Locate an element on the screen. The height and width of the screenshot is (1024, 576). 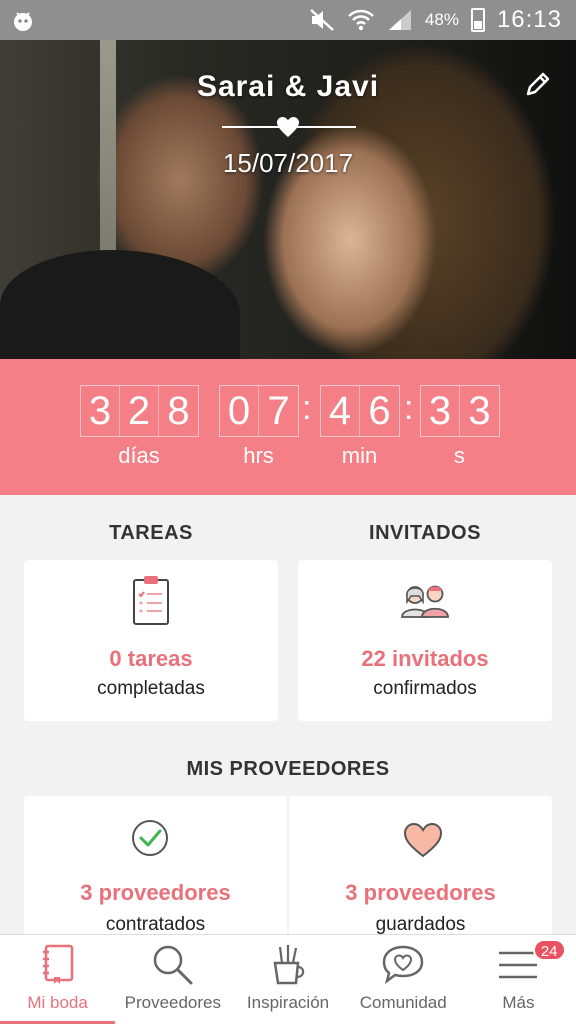
minutes-digits: 4 6 is located at coordinates (360, 411).